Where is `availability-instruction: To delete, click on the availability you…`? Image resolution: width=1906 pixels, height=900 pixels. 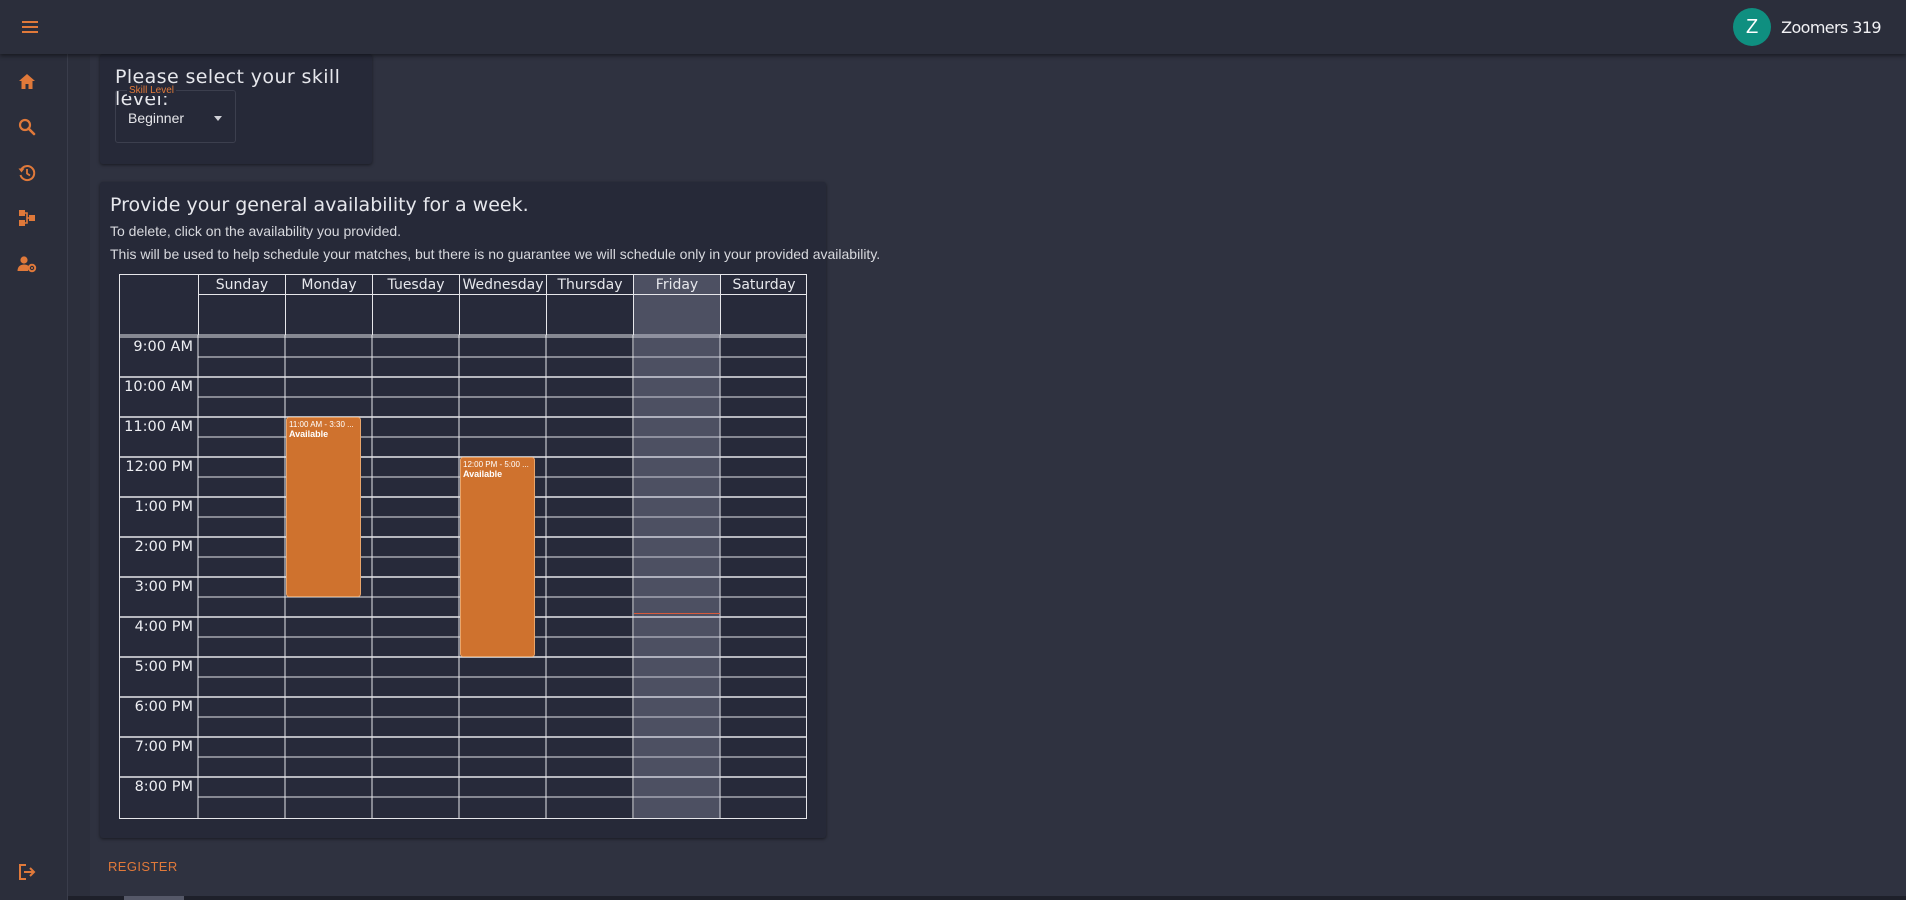
availability-instruction: To delete, click on the availability you… is located at coordinates (256, 231).